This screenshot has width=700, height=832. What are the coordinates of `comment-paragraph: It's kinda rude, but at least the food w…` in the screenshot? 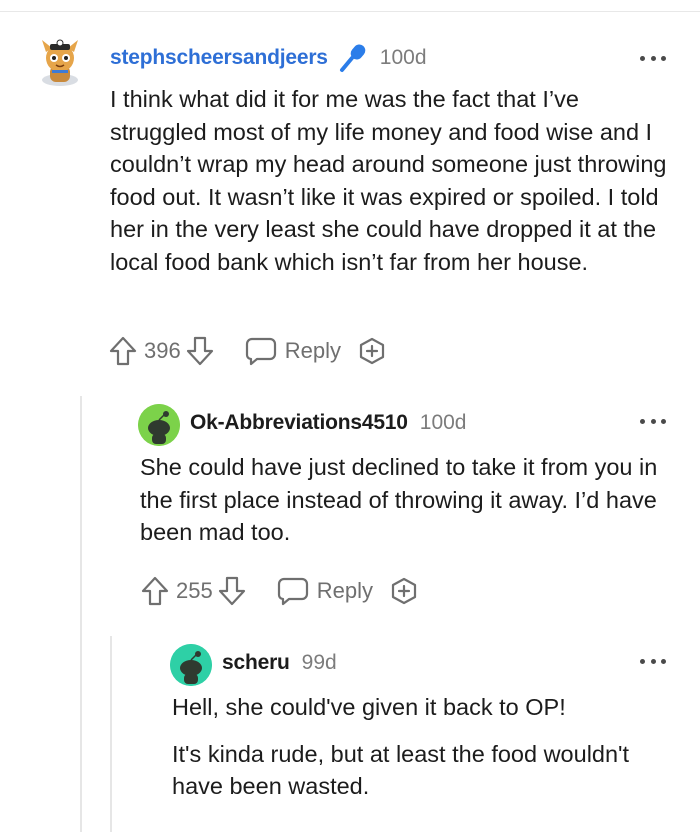 It's located at (401, 770).